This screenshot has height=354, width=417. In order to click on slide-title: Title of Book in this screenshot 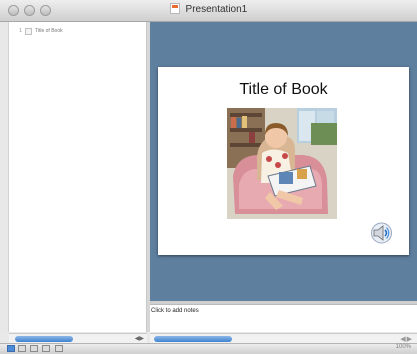, I will do `click(283, 90)`.